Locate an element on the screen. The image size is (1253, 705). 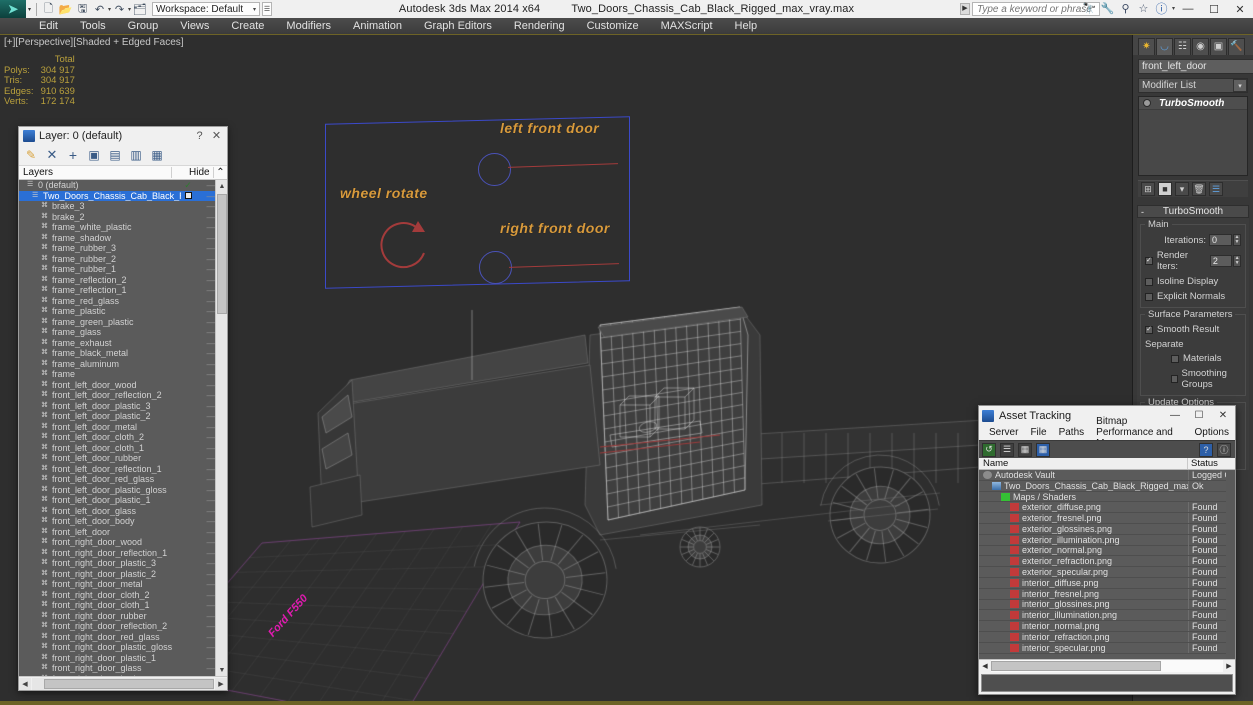
asset-menu-options: Options is located at coordinates (1212, 432).